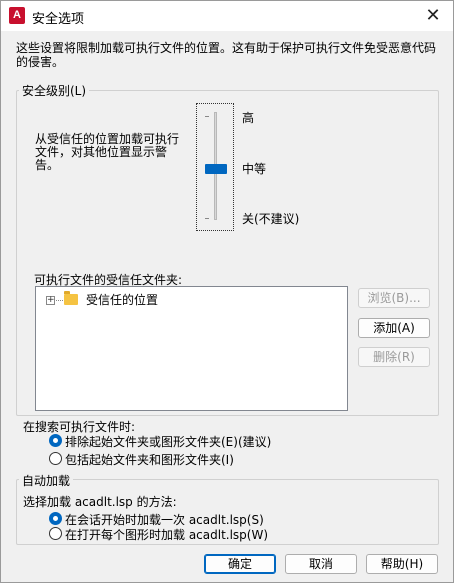 Image resolution: width=454 pixels, height=583 pixels. What do you see at coordinates (248, 118) in the screenshot?
I see `level-label-high: 高` at bounding box center [248, 118].